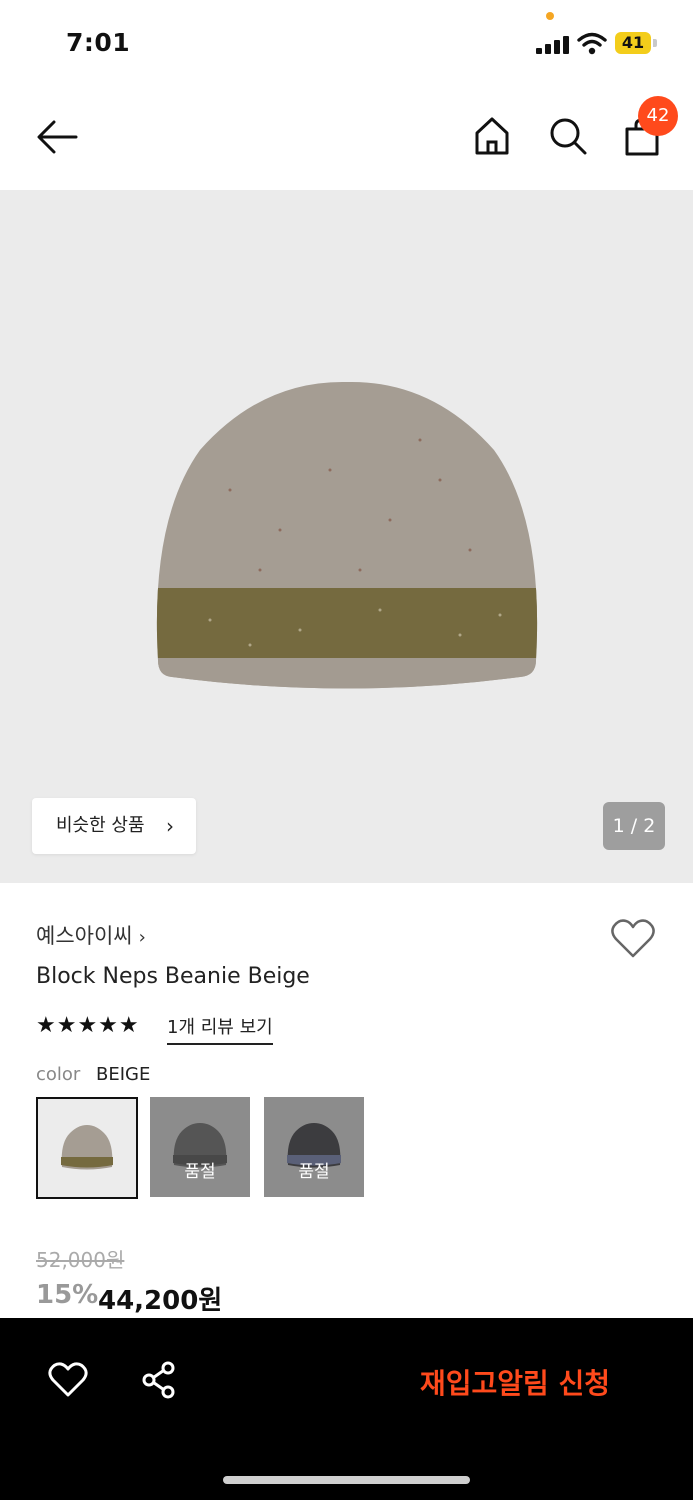 The height and width of the screenshot is (1500, 693). Describe the element at coordinates (658, 116) in the screenshot. I see `cart-count-badge: 42` at that location.